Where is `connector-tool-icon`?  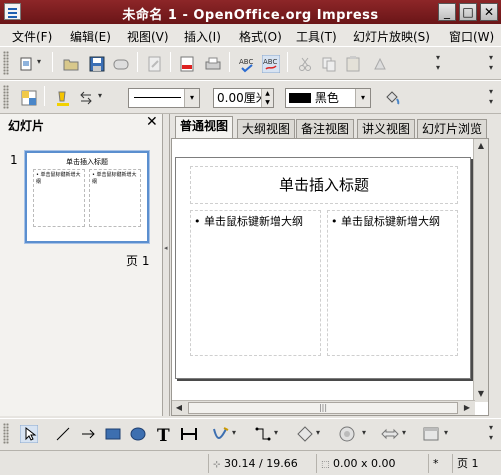
connector-tool-icon is located at coordinates (263, 434).